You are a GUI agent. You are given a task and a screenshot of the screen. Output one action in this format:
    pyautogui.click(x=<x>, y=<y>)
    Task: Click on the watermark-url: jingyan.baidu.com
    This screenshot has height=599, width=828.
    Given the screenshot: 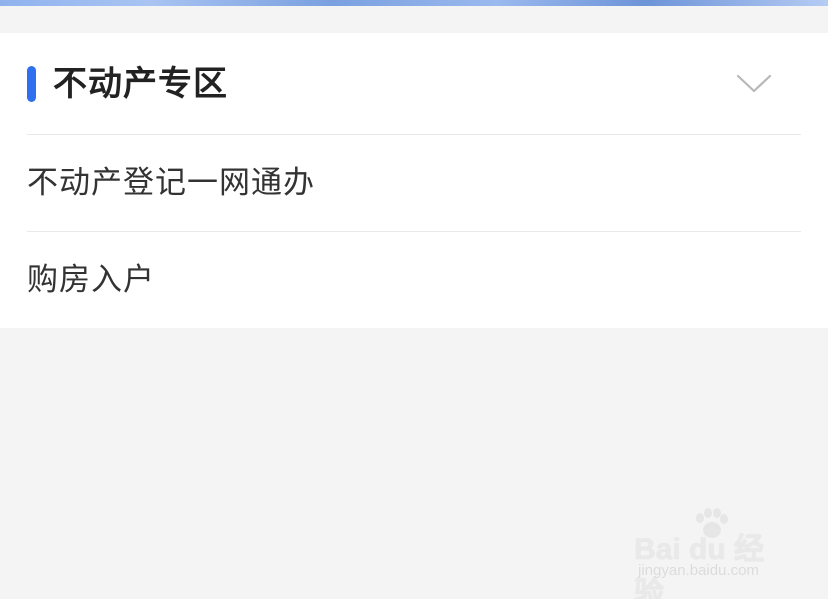 What is the action you would take?
    pyautogui.click(x=698, y=570)
    